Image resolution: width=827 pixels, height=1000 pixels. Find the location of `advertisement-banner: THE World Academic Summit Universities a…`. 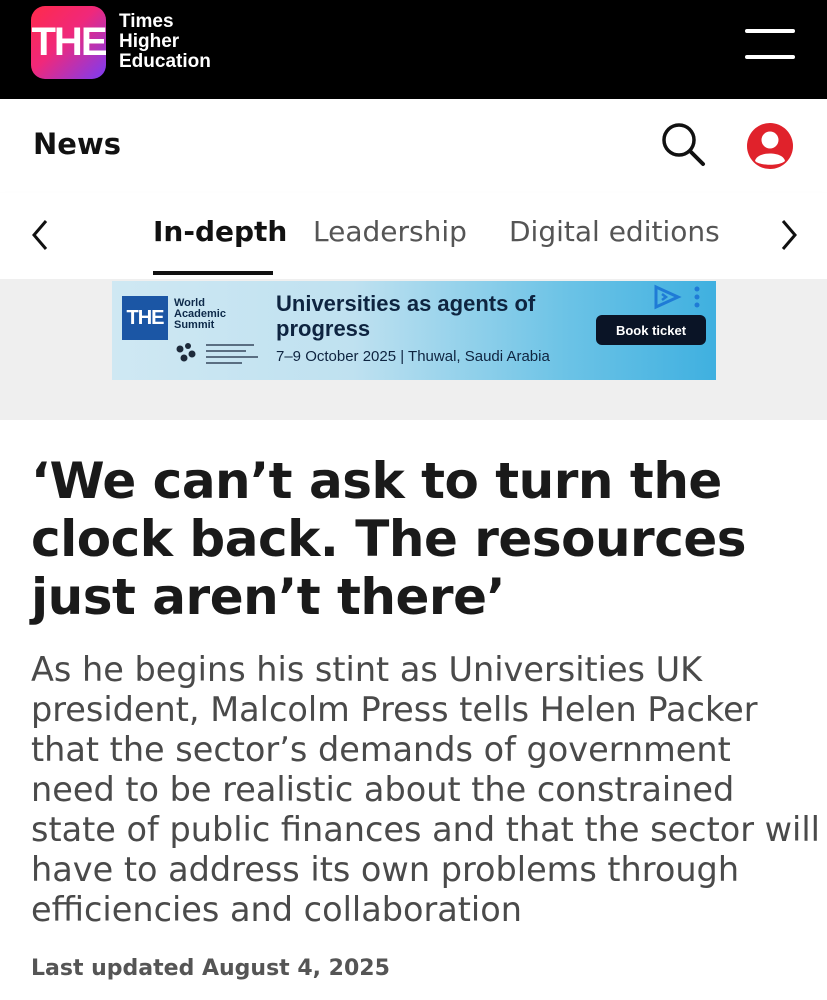

advertisement-banner: THE World Academic Summit Universities a… is located at coordinates (414, 330).